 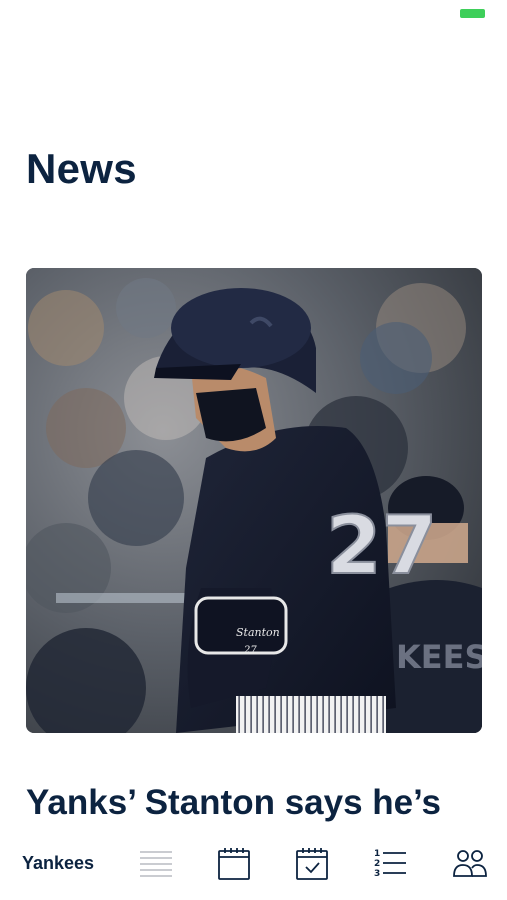 I want to click on calendar-icon, so click(x=234, y=864).